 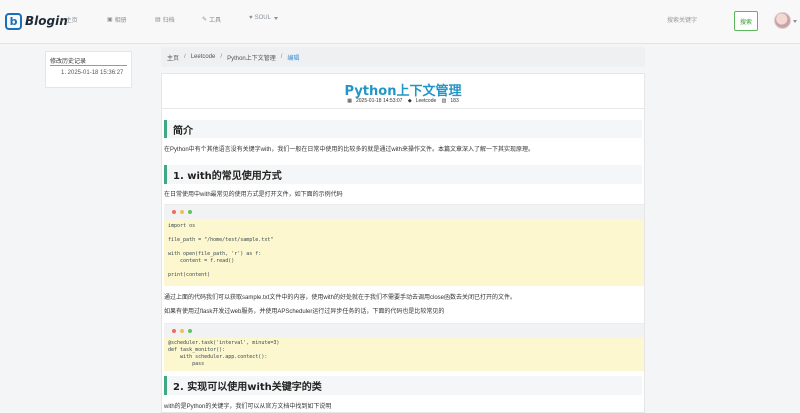 What do you see at coordinates (293, 58) in the screenshot?
I see `breadcrumb-current: 编辑` at bounding box center [293, 58].